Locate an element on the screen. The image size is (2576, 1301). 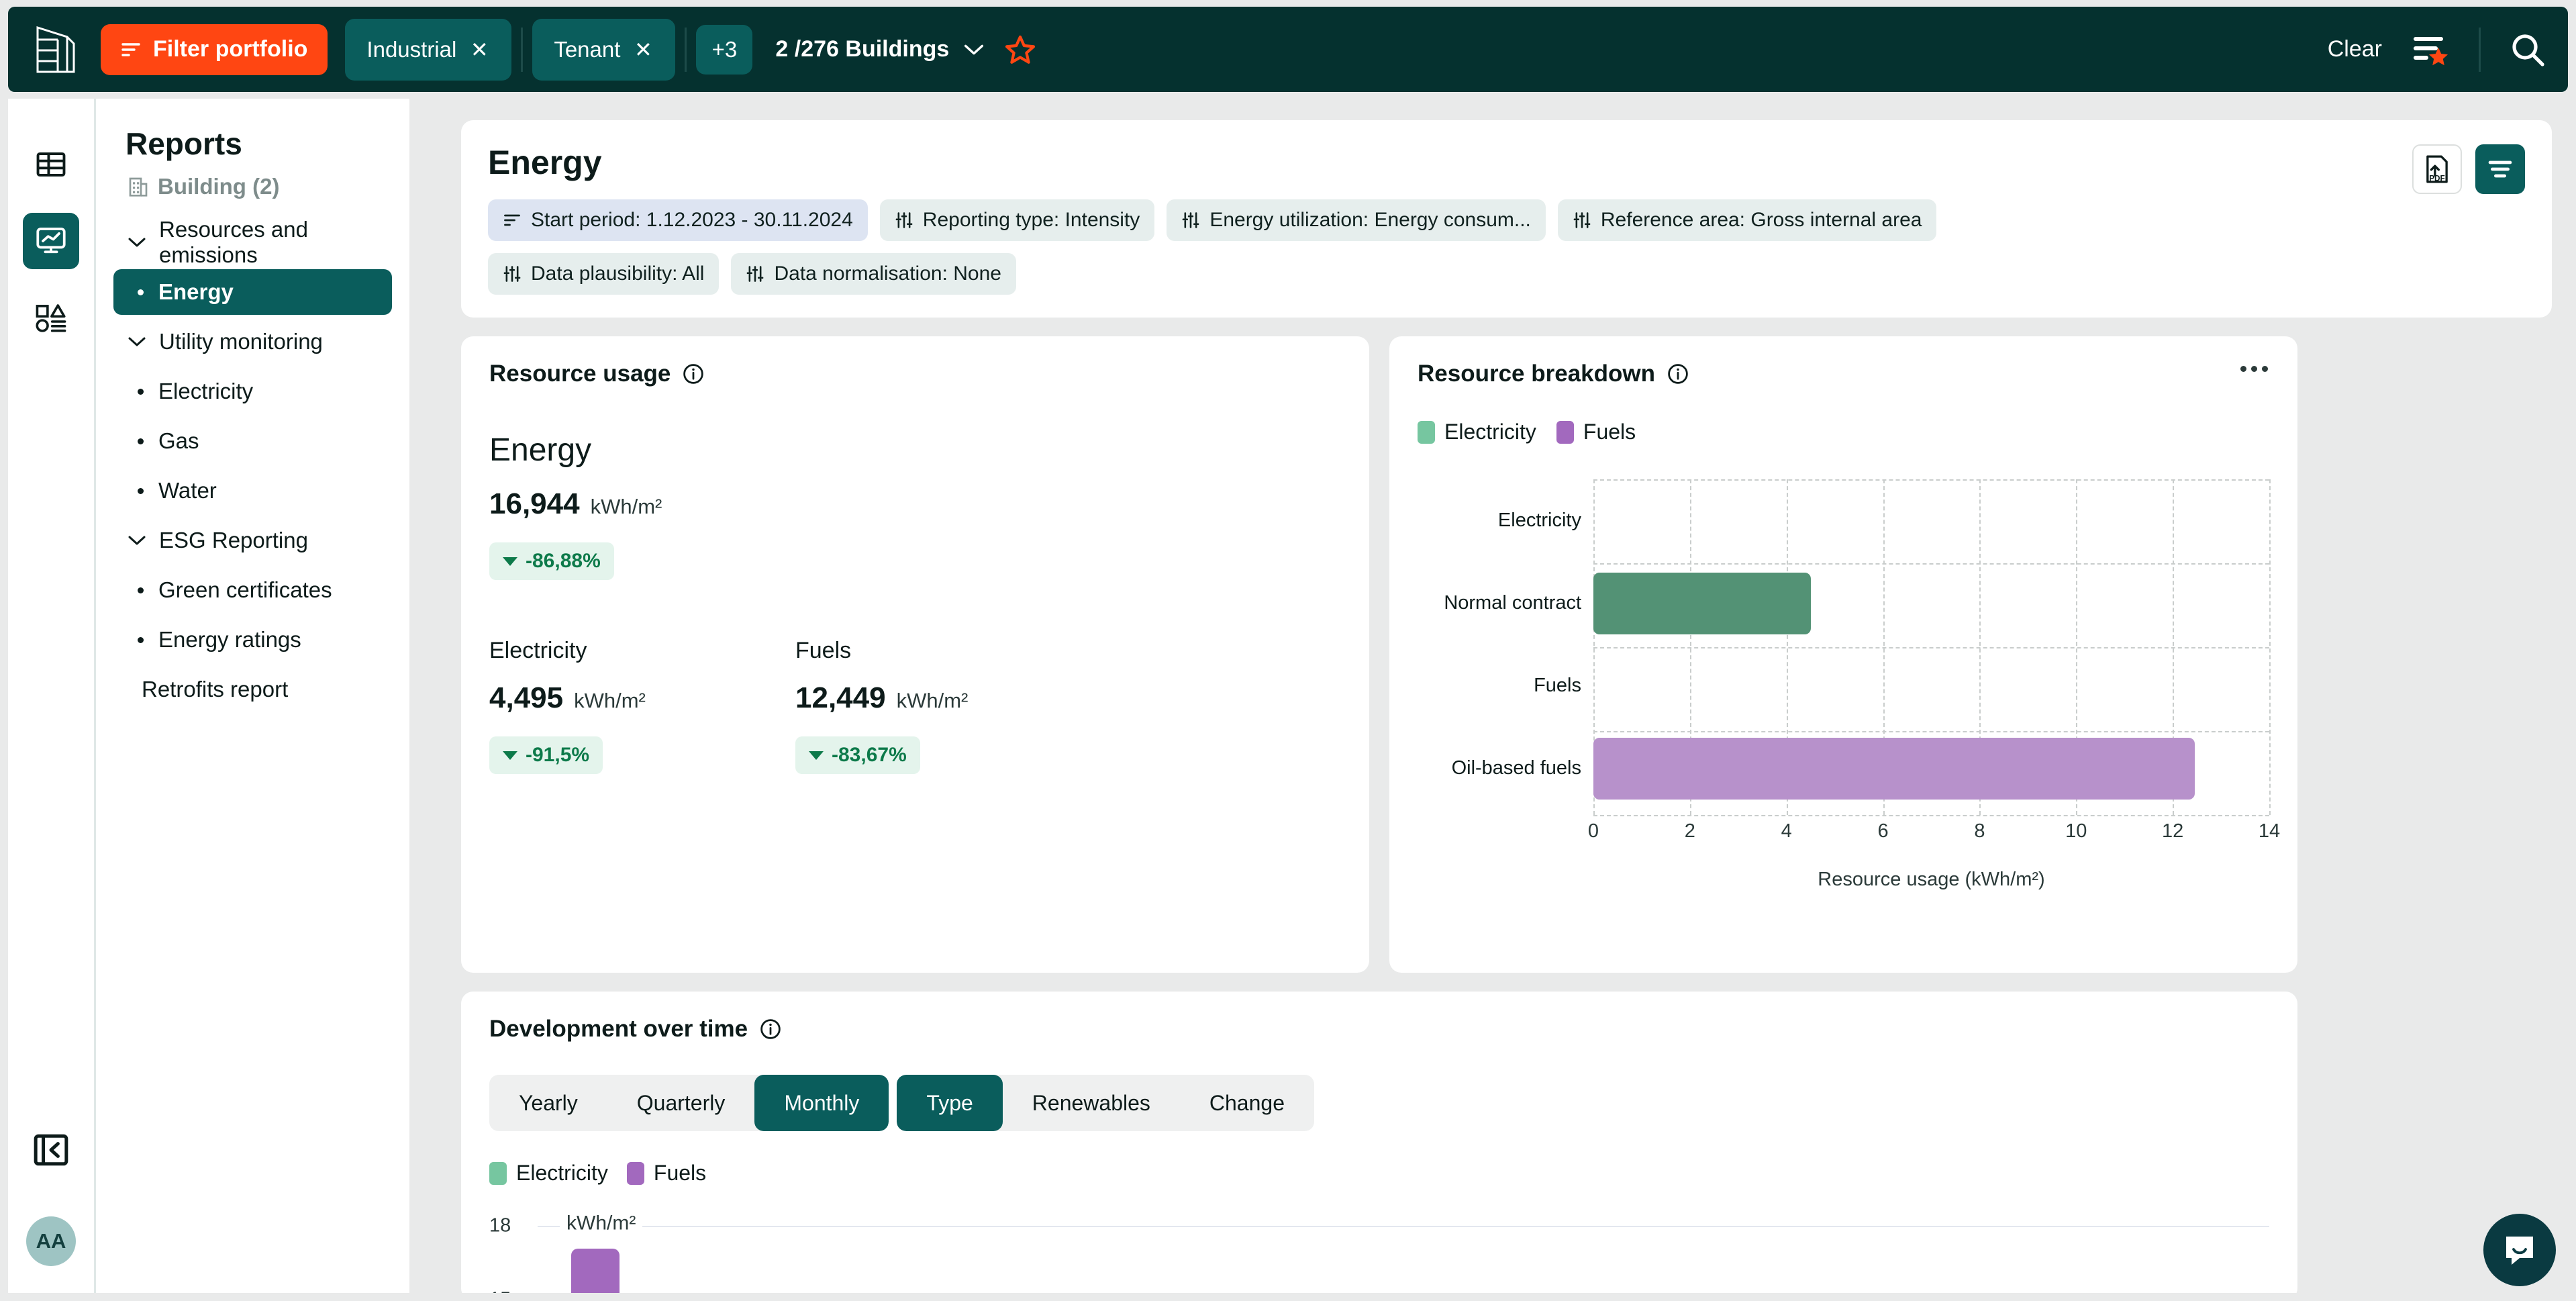
filter-tag-tenant: Tenant ✕ is located at coordinates (604, 49).